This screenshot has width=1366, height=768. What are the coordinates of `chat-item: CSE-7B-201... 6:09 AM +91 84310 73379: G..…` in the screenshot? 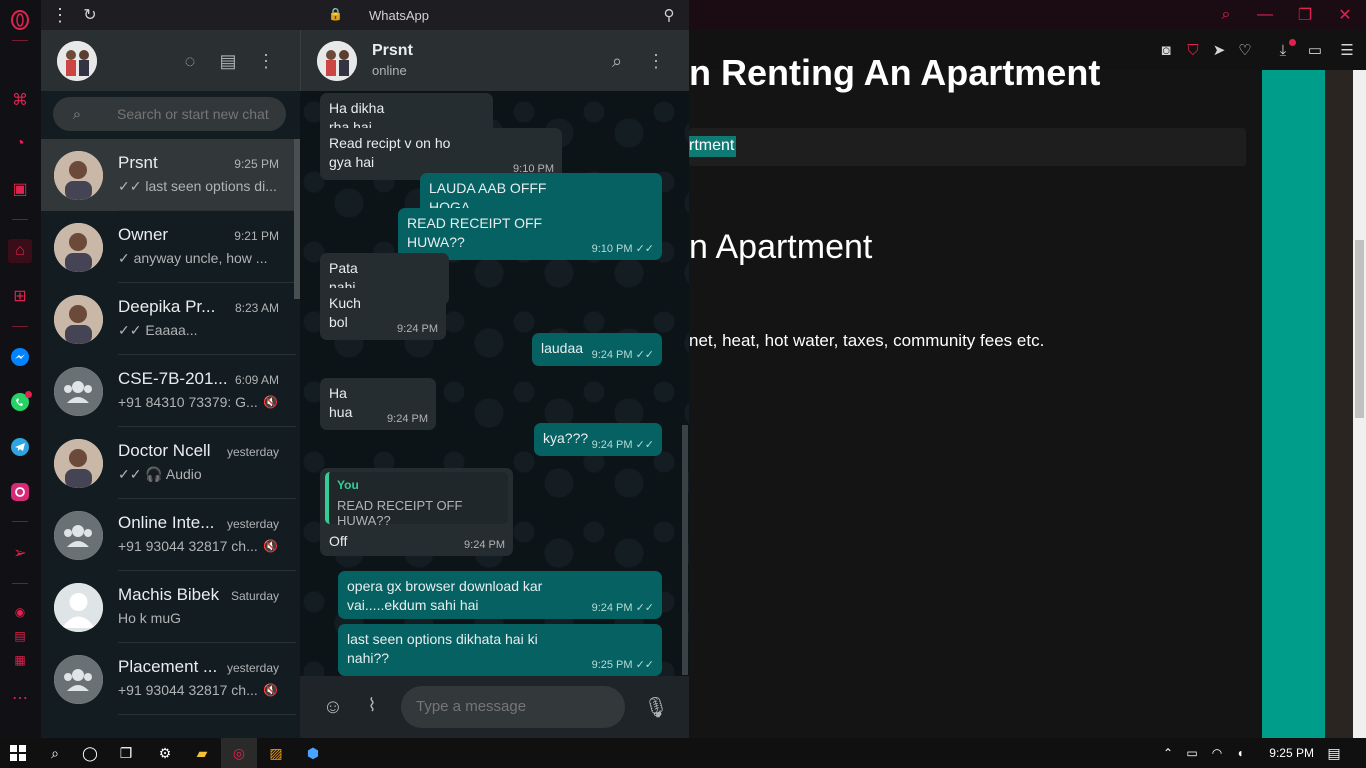 It's located at (168, 391).